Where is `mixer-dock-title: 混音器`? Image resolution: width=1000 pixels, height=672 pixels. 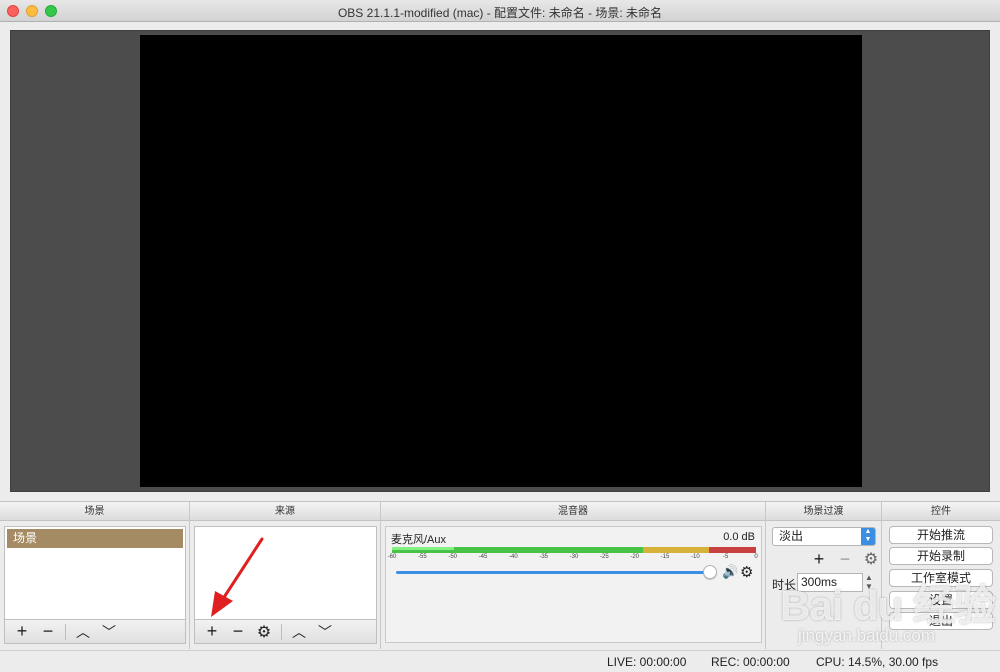 mixer-dock-title: 混音器 is located at coordinates (573, 511).